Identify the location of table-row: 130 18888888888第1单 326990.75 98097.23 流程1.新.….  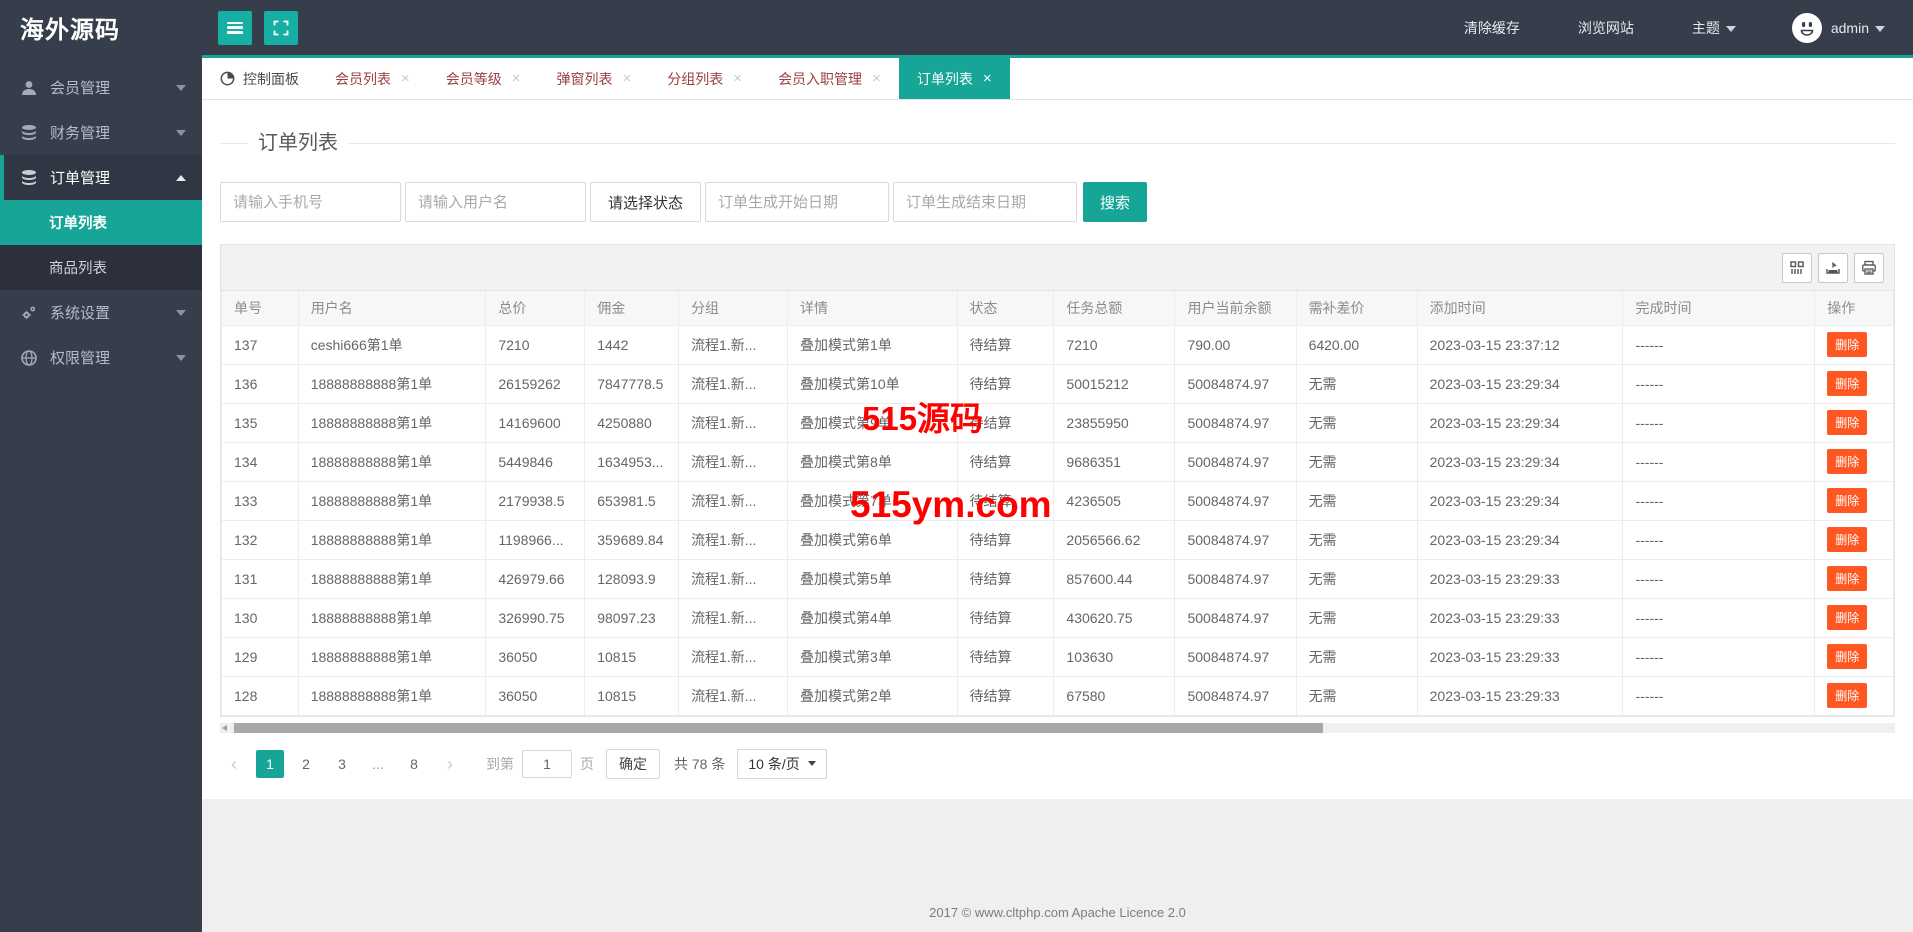
(1057, 617).